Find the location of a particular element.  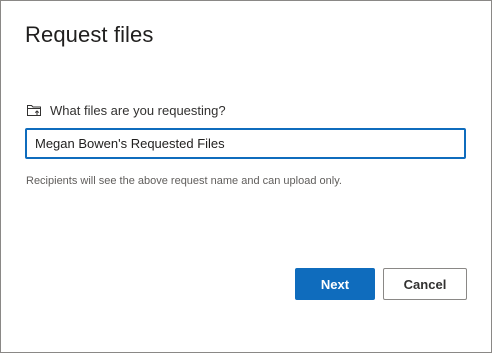

folder-upload-icon is located at coordinates (34, 110).